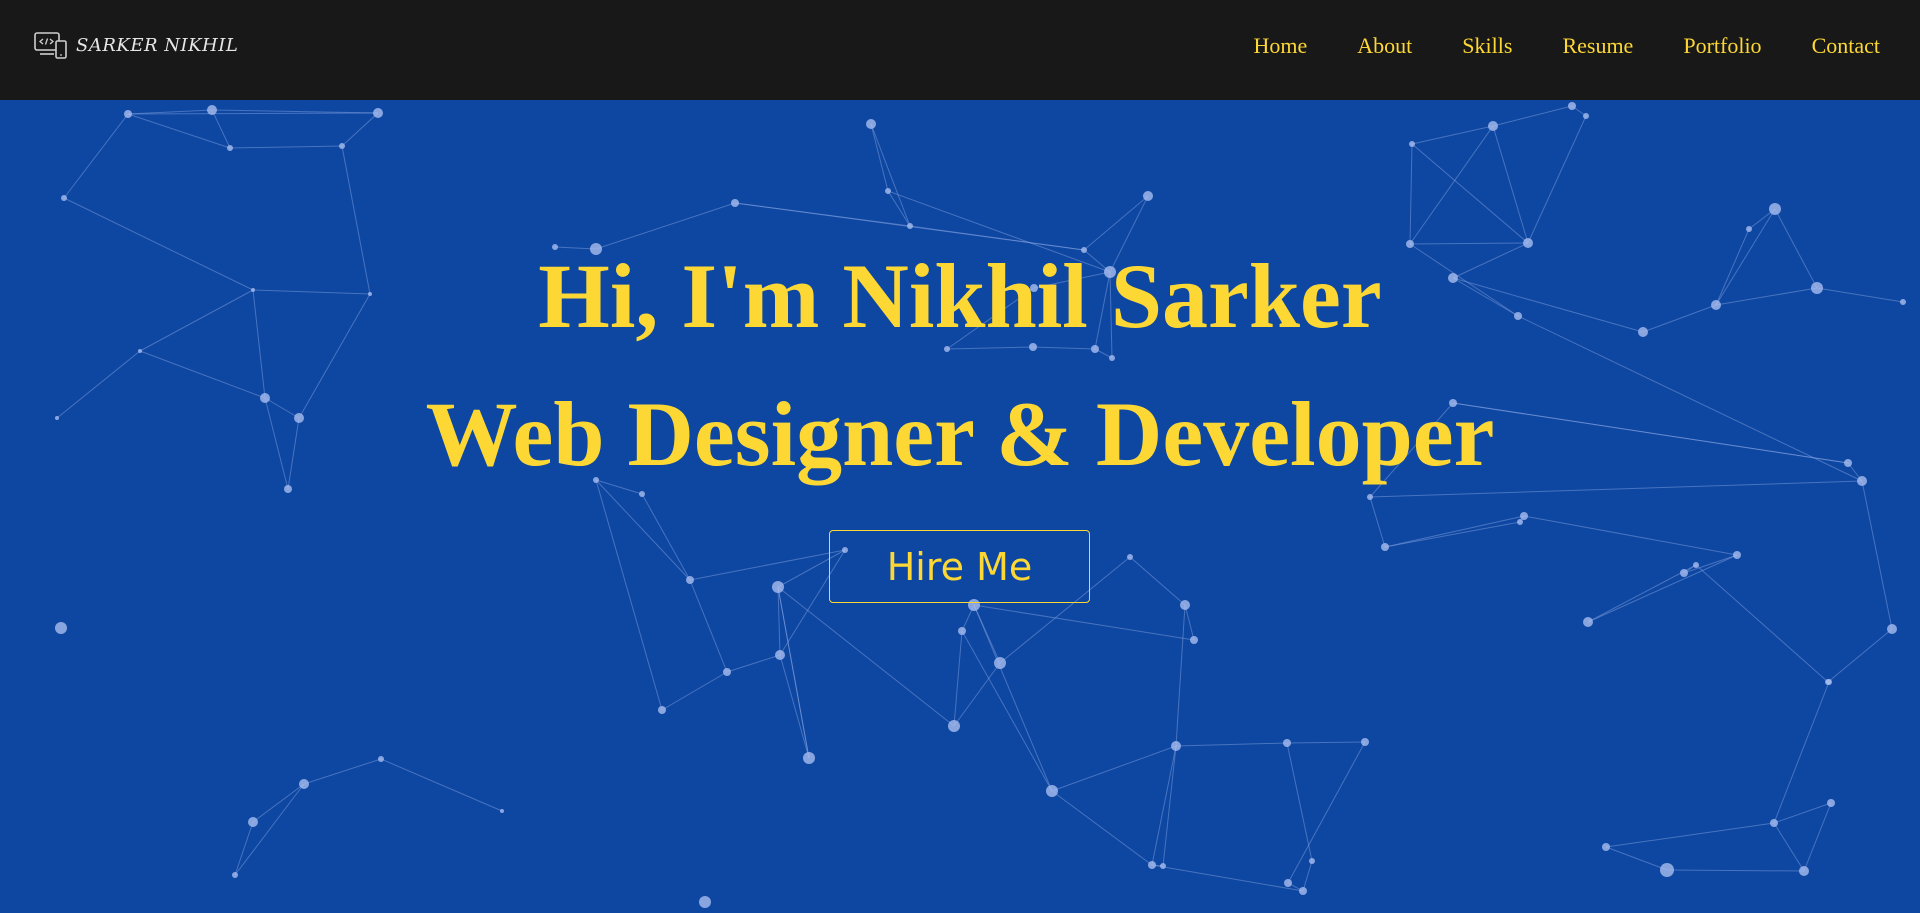 This screenshot has height=913, width=1920. What do you see at coordinates (50, 45) in the screenshot?
I see `code-devices-icon` at bounding box center [50, 45].